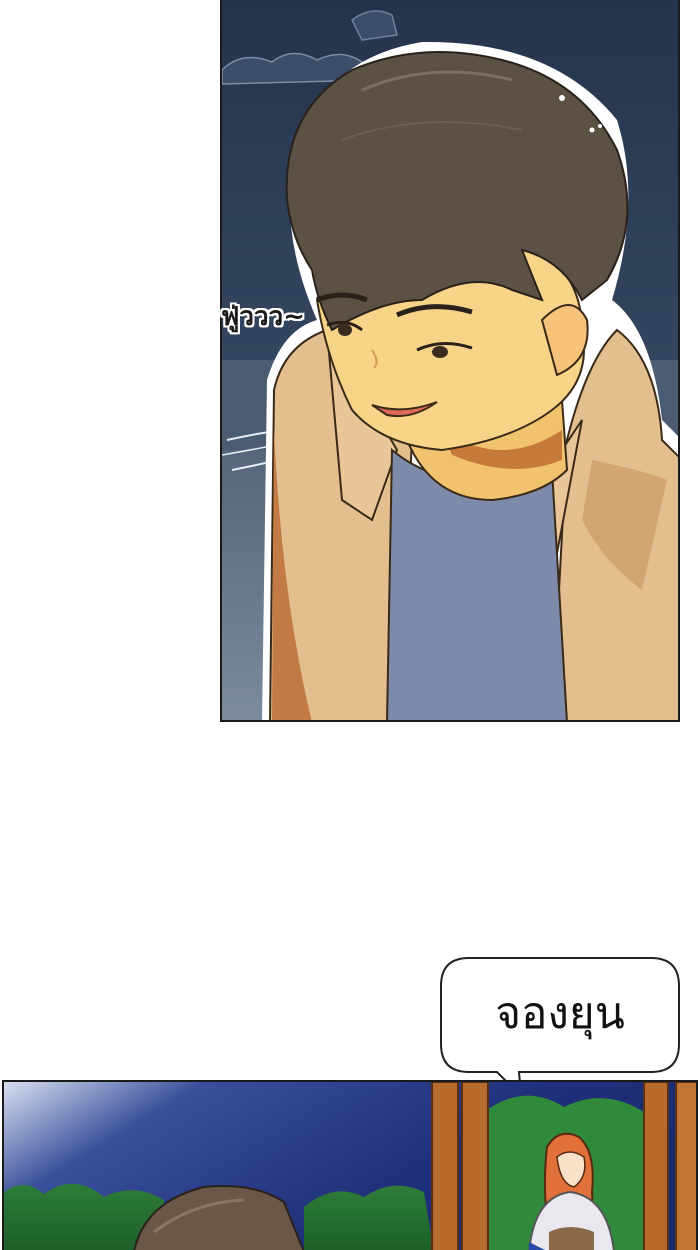  I want to click on speech-bubble: จองยุน, so click(560, 1027).